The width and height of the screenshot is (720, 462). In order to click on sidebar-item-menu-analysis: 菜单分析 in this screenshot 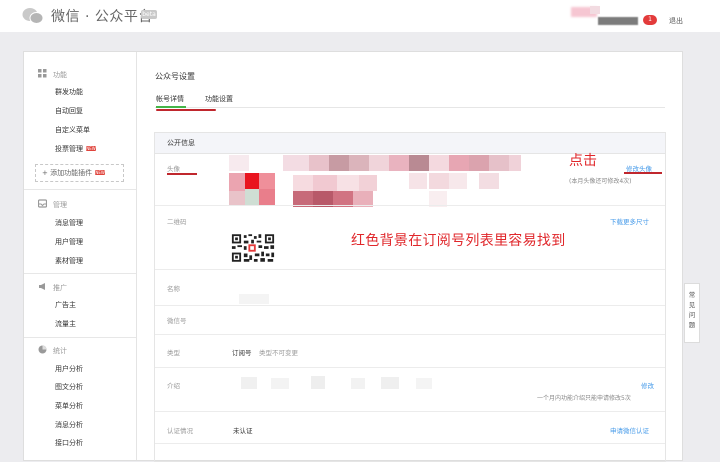, I will do `click(69, 406)`.